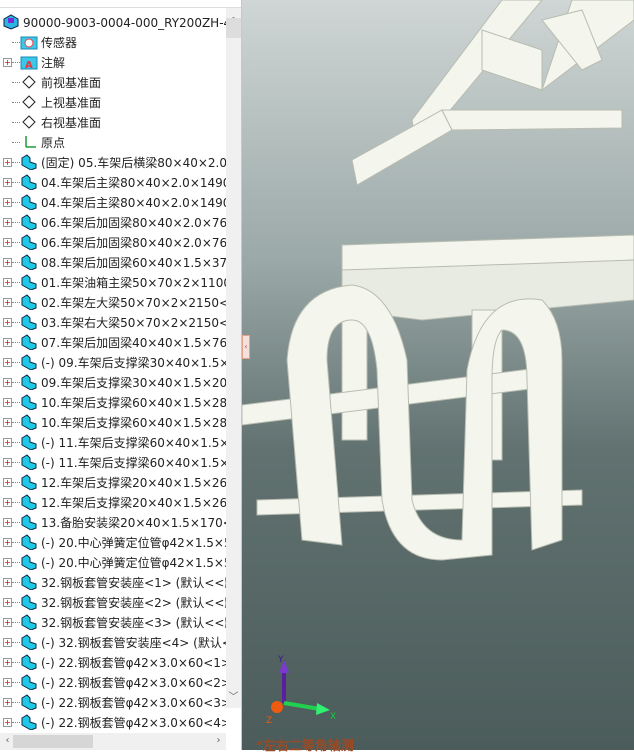  What do you see at coordinates (233, 695) in the screenshot?
I see `scroll-down-icon: ﹀` at bounding box center [233, 695].